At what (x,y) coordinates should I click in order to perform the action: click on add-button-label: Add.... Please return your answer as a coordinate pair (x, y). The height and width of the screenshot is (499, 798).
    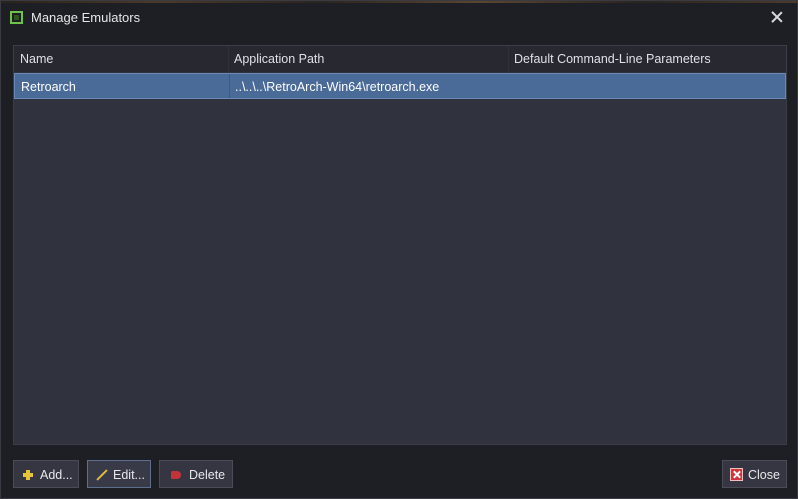
    Looking at the image, I should click on (56, 475).